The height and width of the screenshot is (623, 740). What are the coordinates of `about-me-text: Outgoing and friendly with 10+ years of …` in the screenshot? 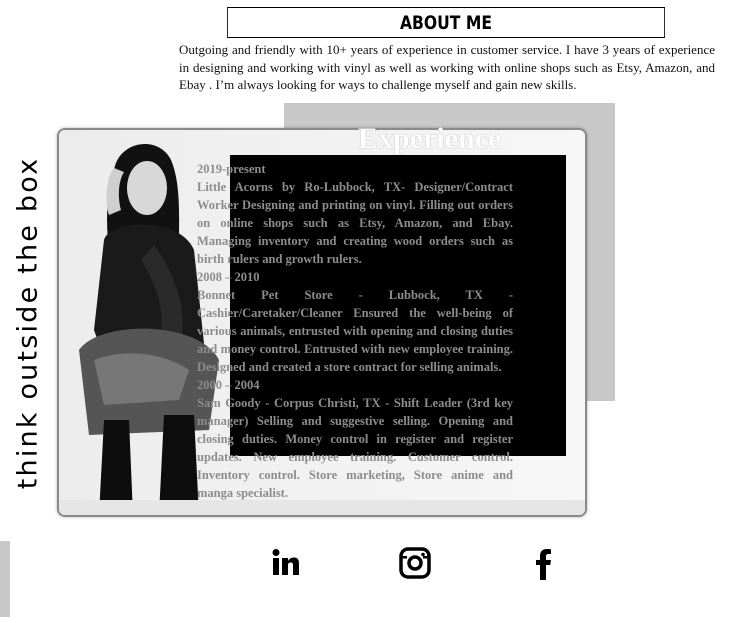 It's located at (447, 67).